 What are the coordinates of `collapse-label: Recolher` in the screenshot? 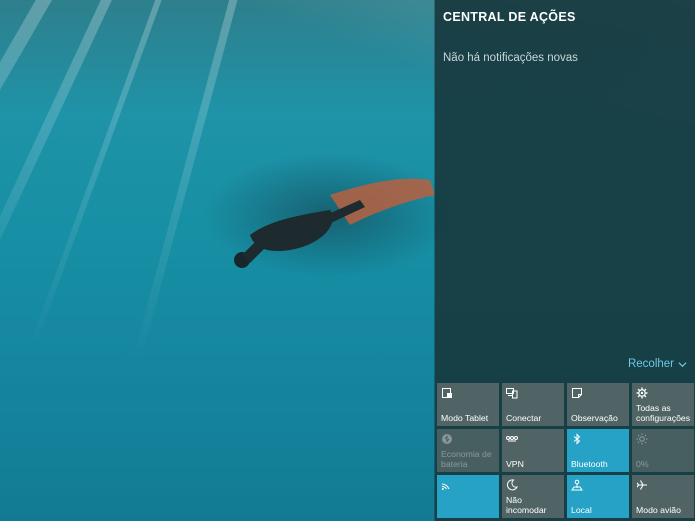 It's located at (650, 364).